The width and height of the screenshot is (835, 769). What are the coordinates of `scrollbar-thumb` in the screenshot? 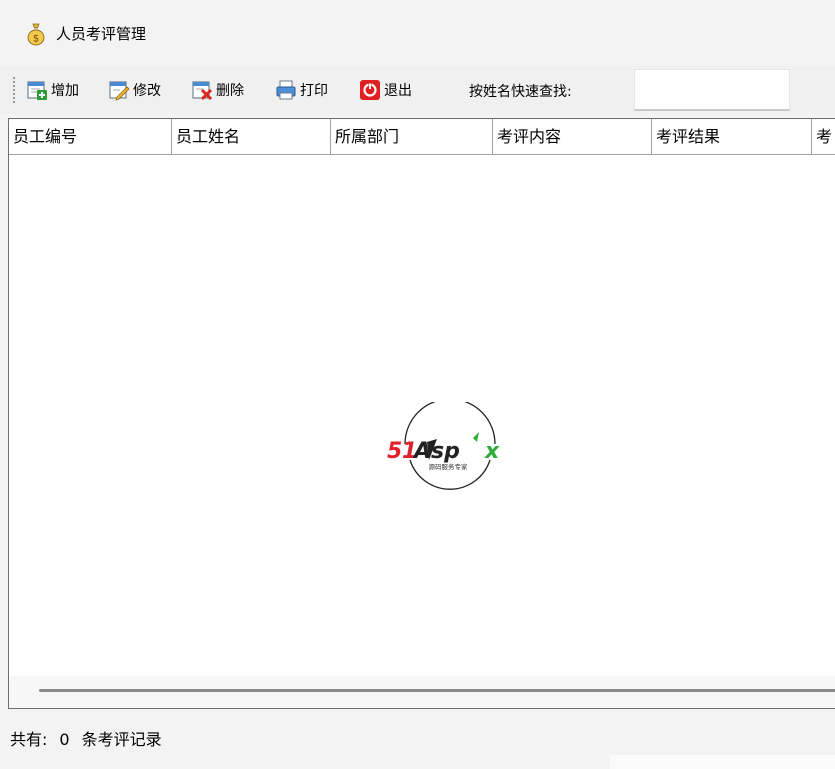 It's located at (437, 690).